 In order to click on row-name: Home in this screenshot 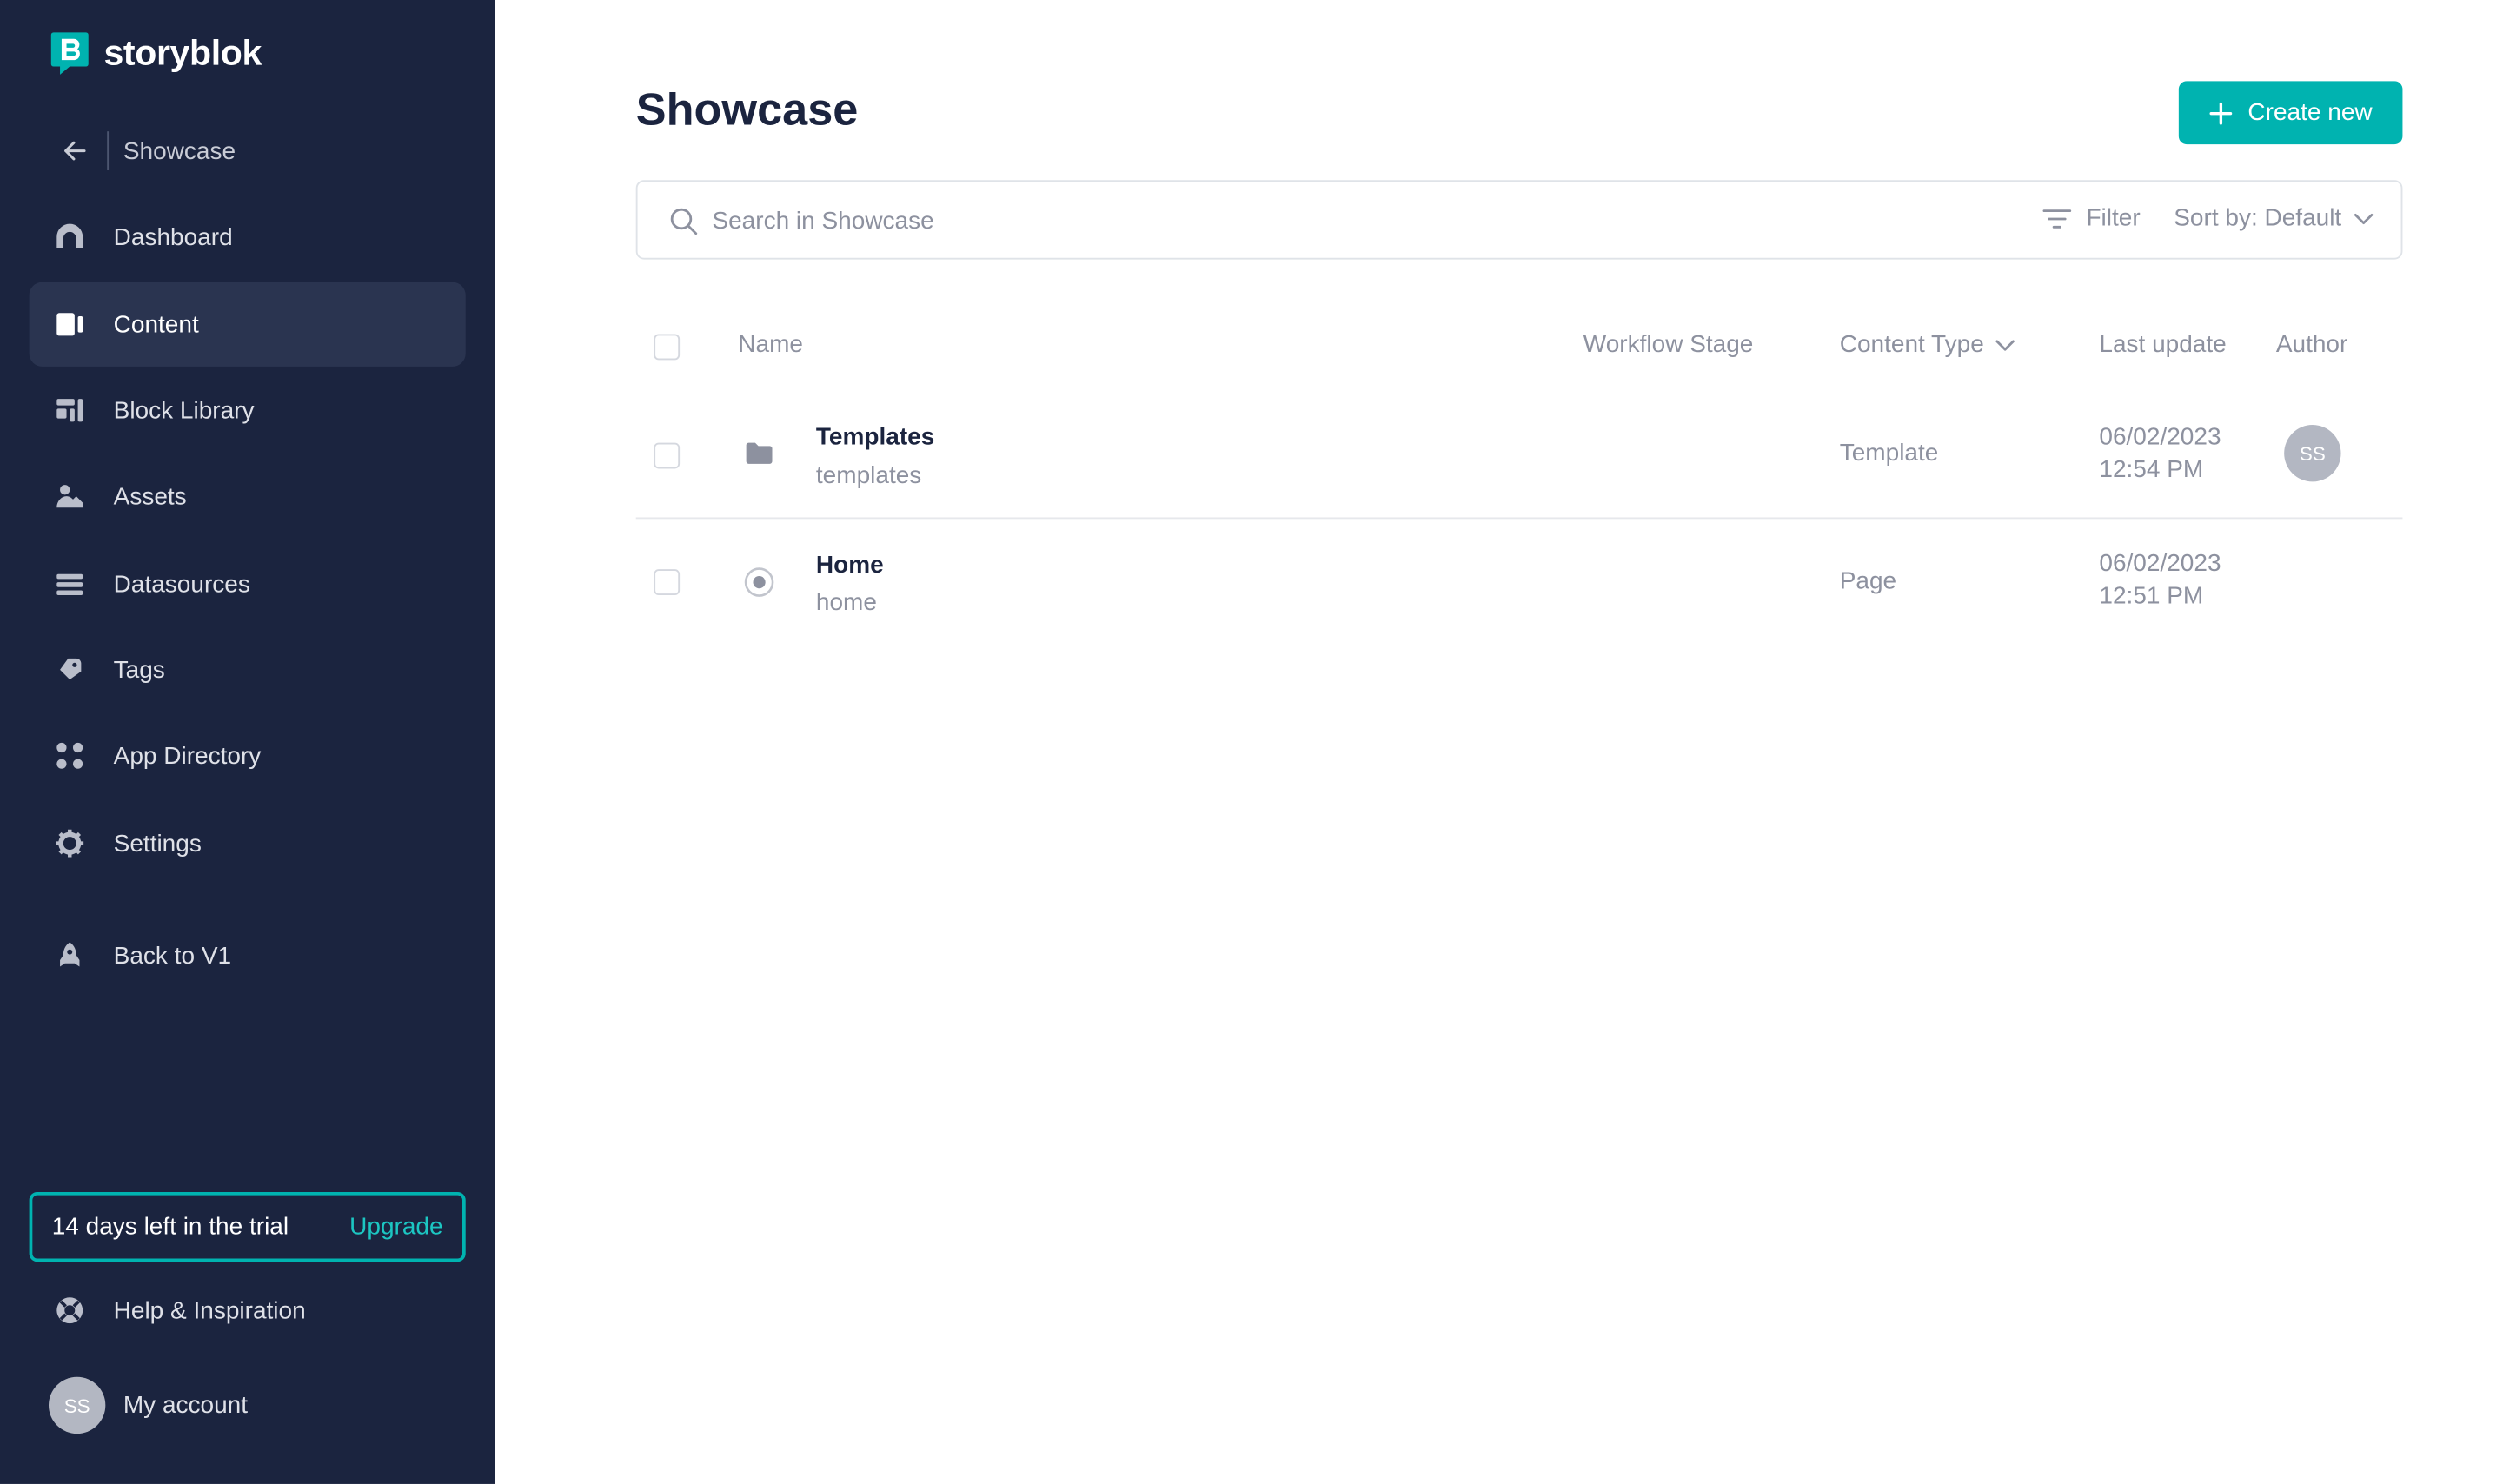, I will do `click(850, 566)`.